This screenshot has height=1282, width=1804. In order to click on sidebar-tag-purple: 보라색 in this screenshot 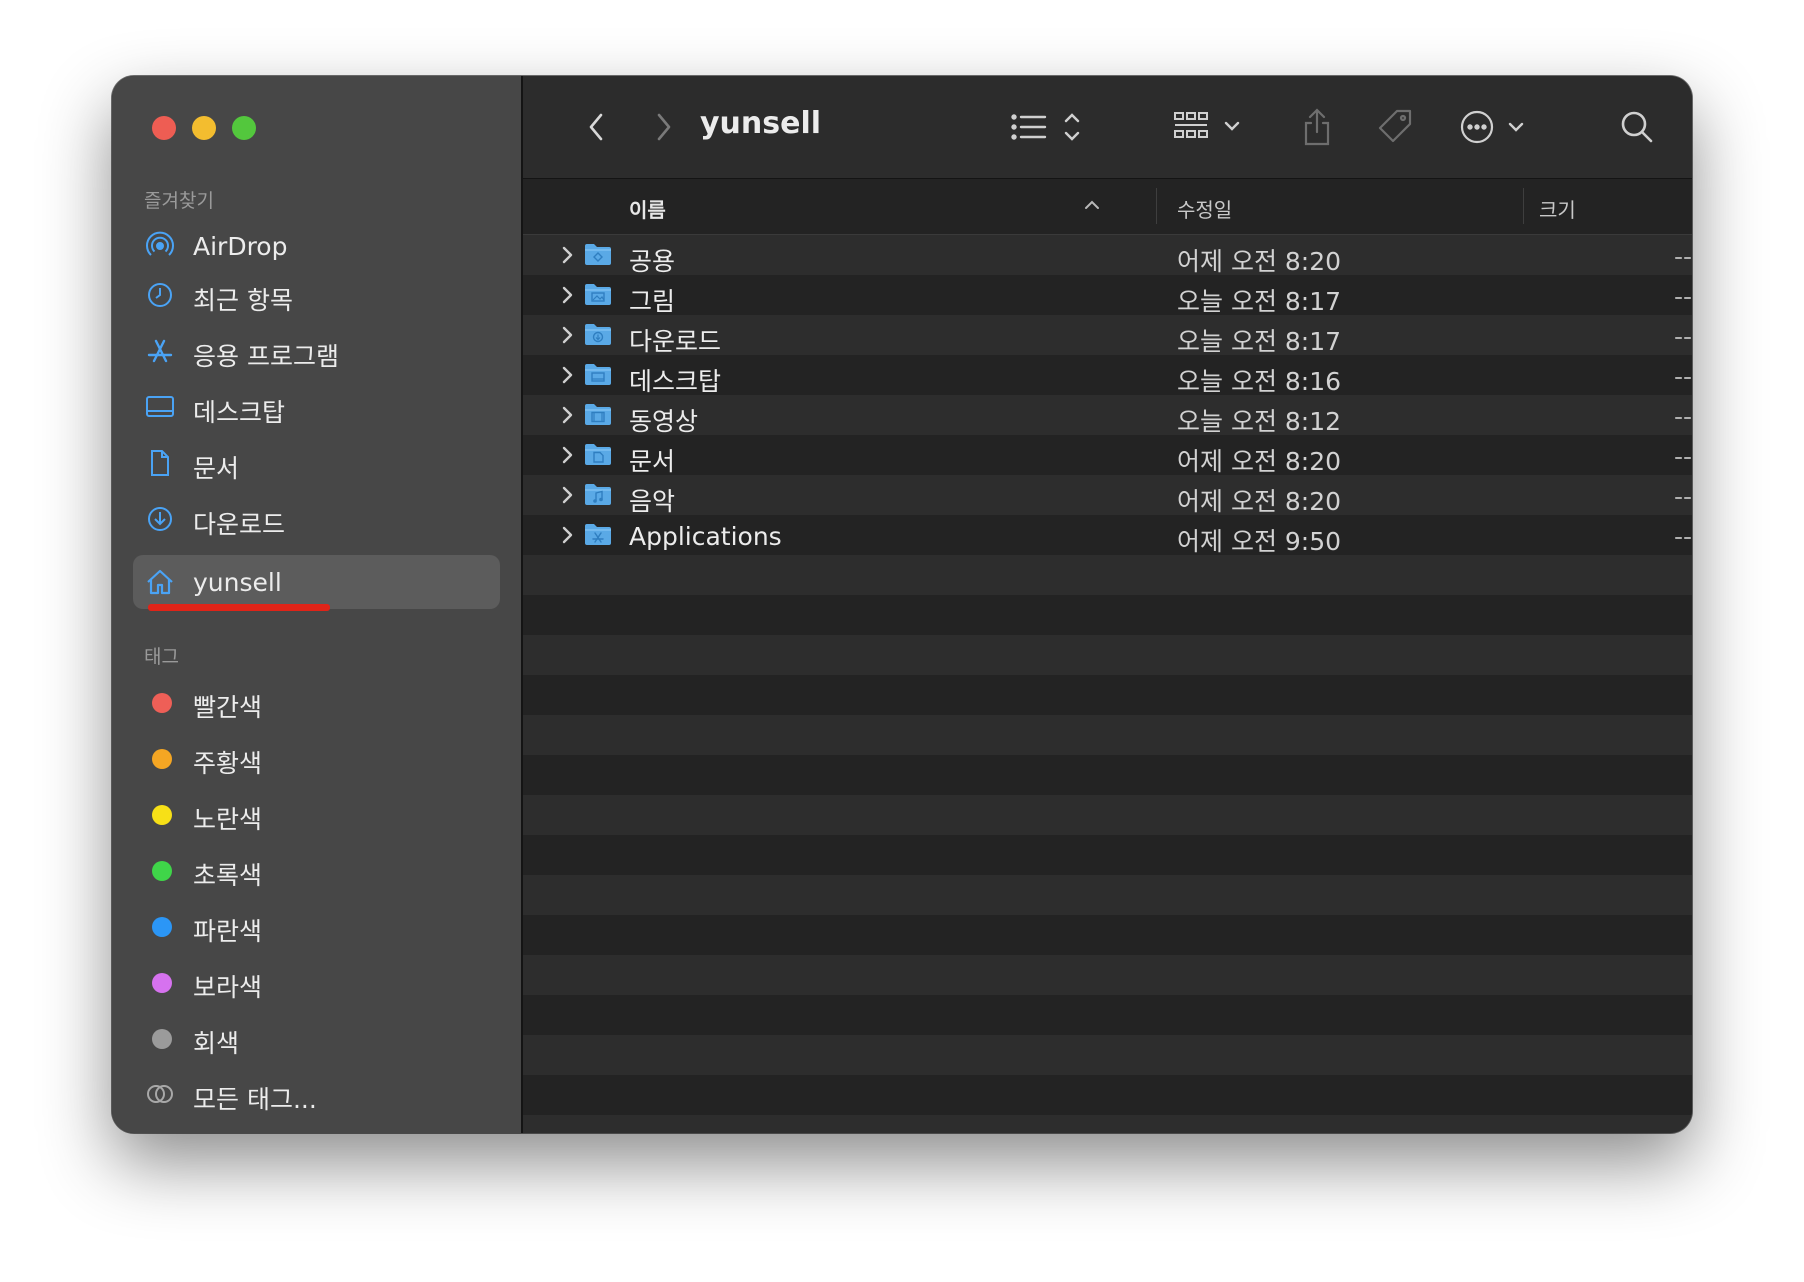, I will do `click(316, 982)`.